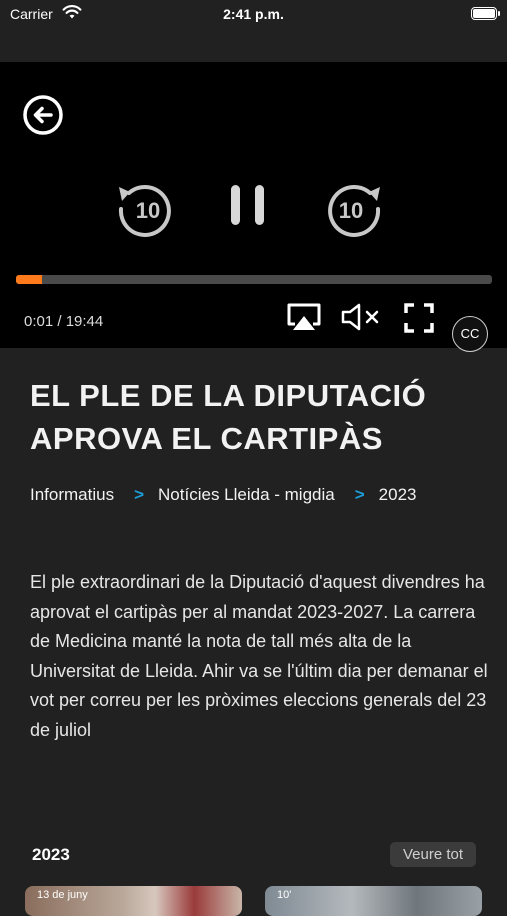 The height and width of the screenshot is (916, 507). I want to click on status-bar: Carrier 2:41 p.m., so click(253, 31).